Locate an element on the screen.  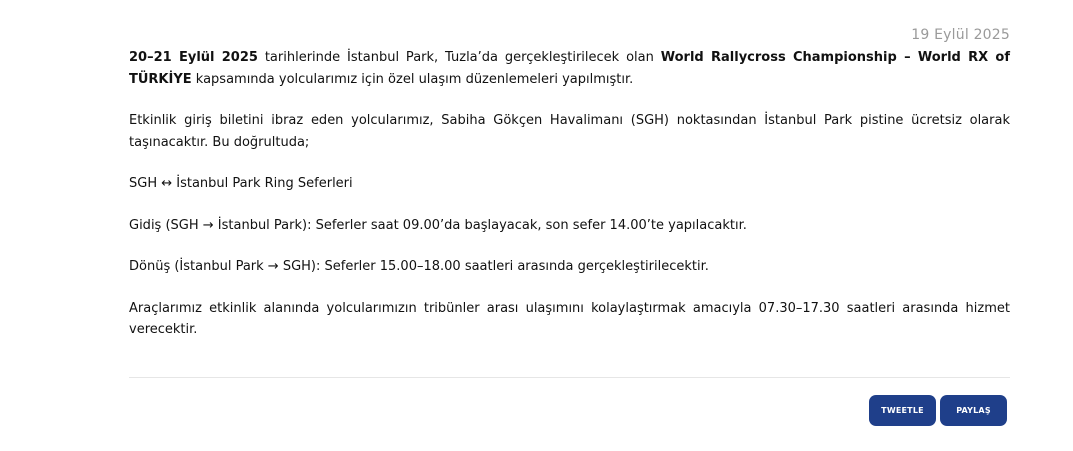
paragraph-ring-services: SGH ↔ İstanbul Park Ring Seferleri is located at coordinates (241, 183).